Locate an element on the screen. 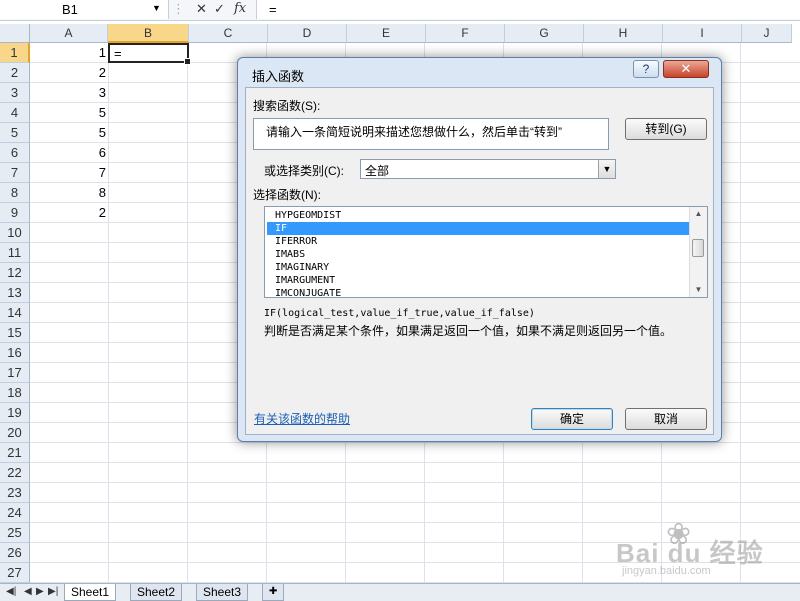  formula-text: = is located at coordinates (273, 9).